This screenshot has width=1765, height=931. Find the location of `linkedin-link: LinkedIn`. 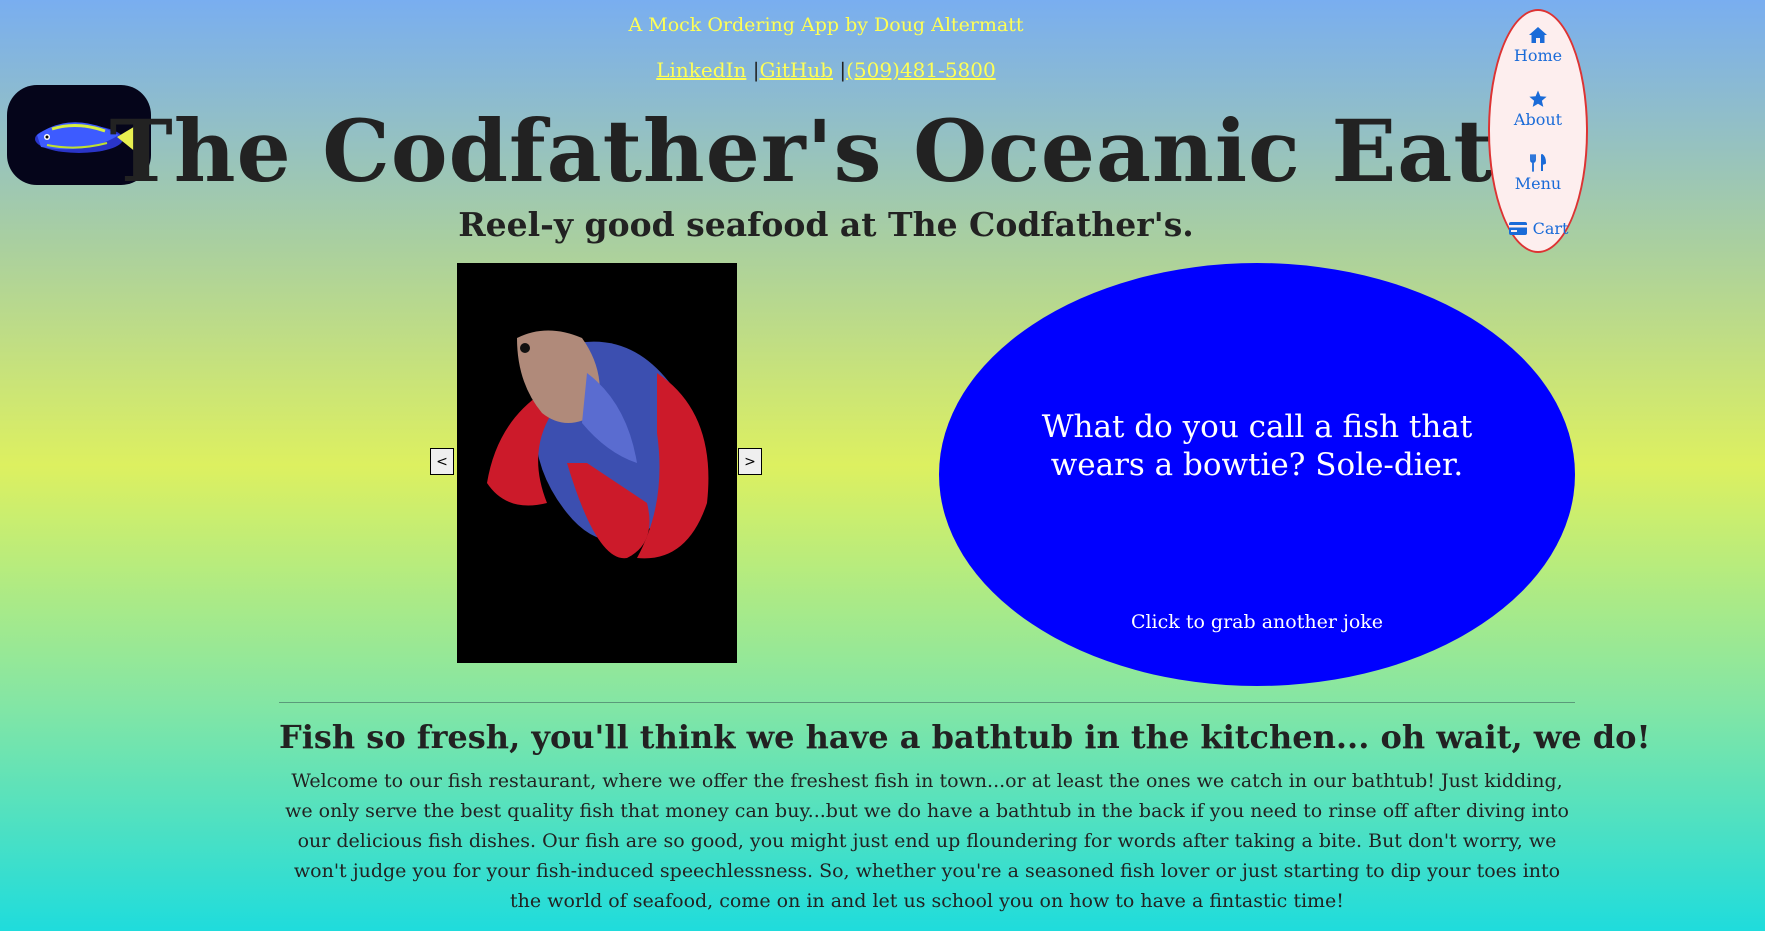

linkedin-link: LinkedIn is located at coordinates (701, 70).